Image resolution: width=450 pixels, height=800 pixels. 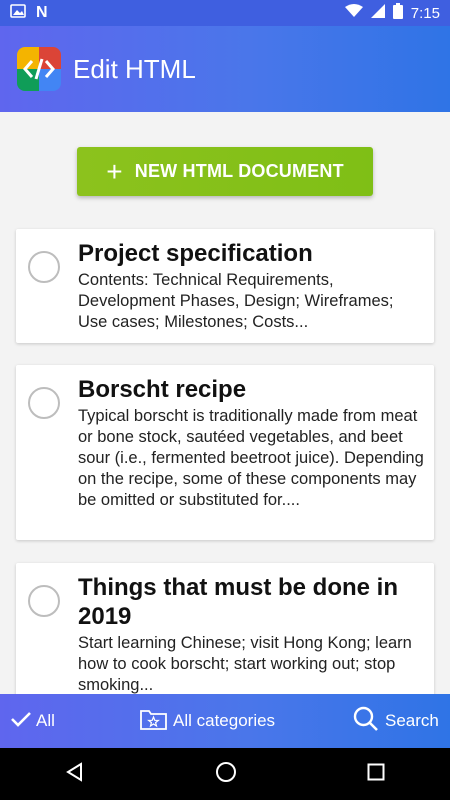 I want to click on n-notification-icon: N, so click(x=42, y=12).